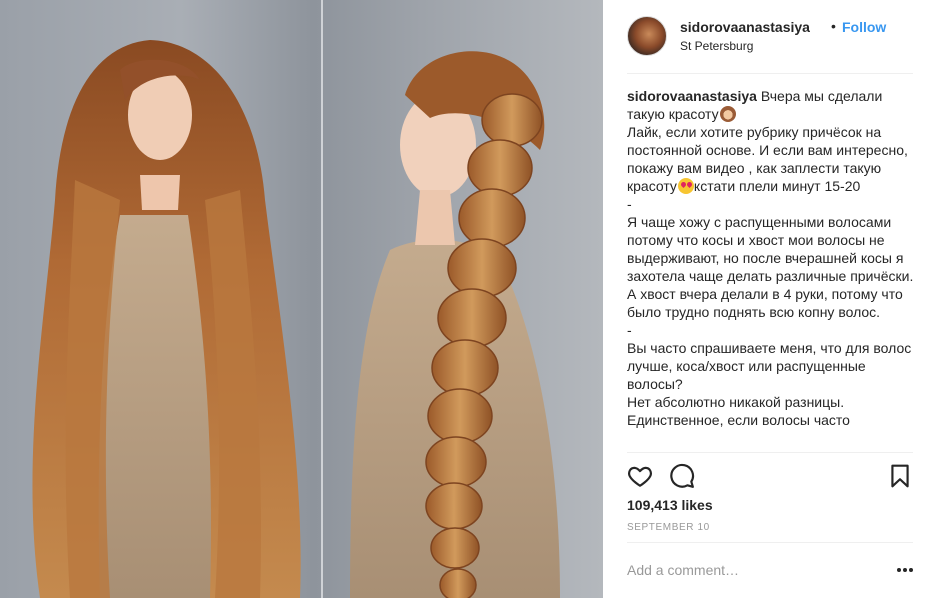 The width and height of the screenshot is (933, 598). Describe the element at coordinates (900, 476) in the screenshot. I see `bookmark-icon` at that location.